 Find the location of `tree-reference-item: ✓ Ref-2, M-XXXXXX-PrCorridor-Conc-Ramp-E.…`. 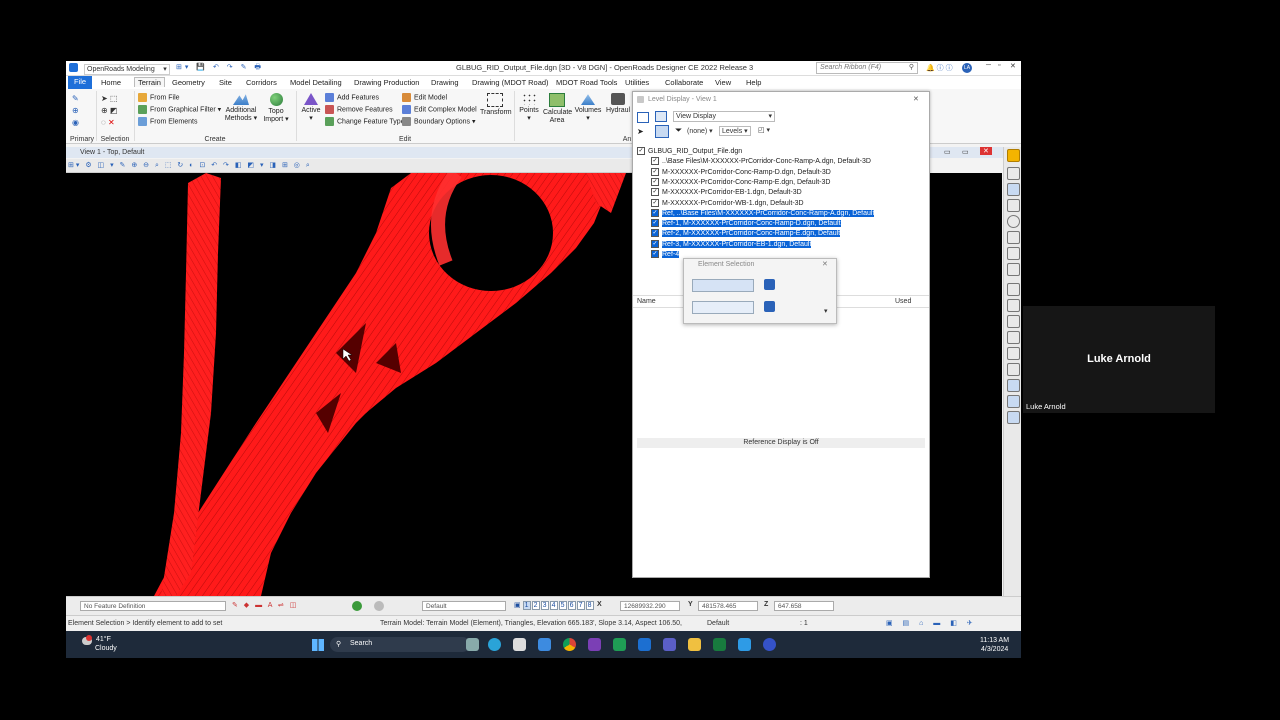

tree-reference-item: ✓ Ref-2, M-XXXXXX-PrCorridor-Conc-Ramp-E.… is located at coordinates (746, 233).